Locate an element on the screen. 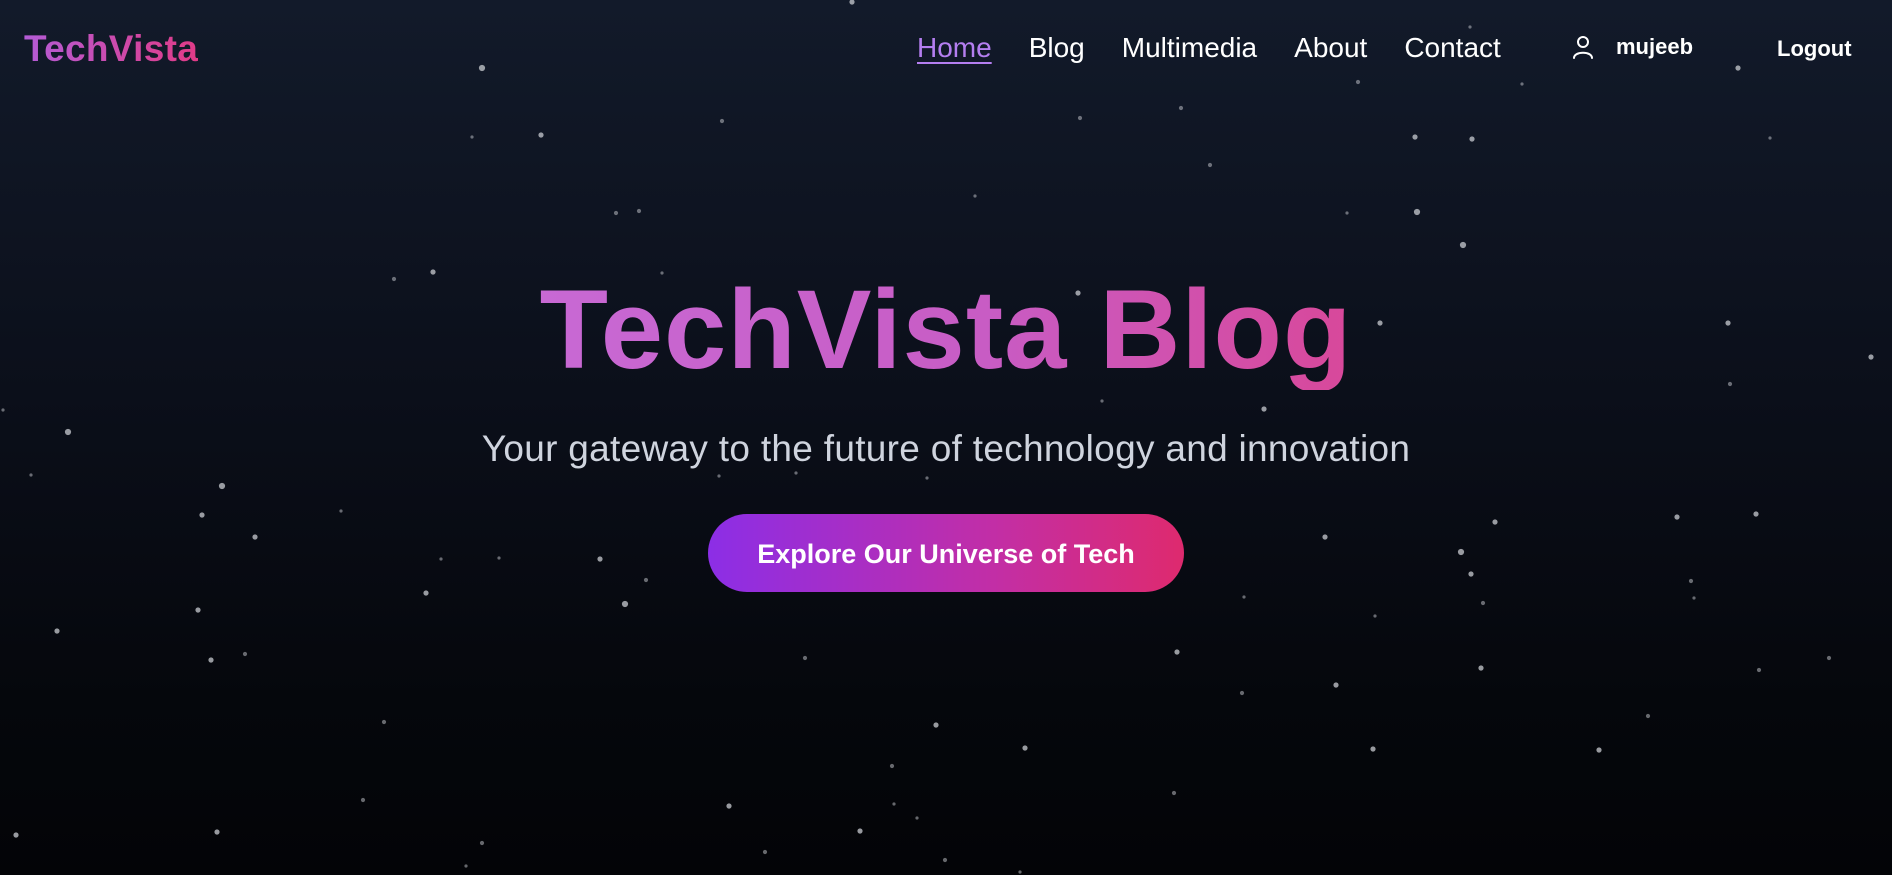  nav-link-multimedia: Multimedia is located at coordinates (1189, 48).